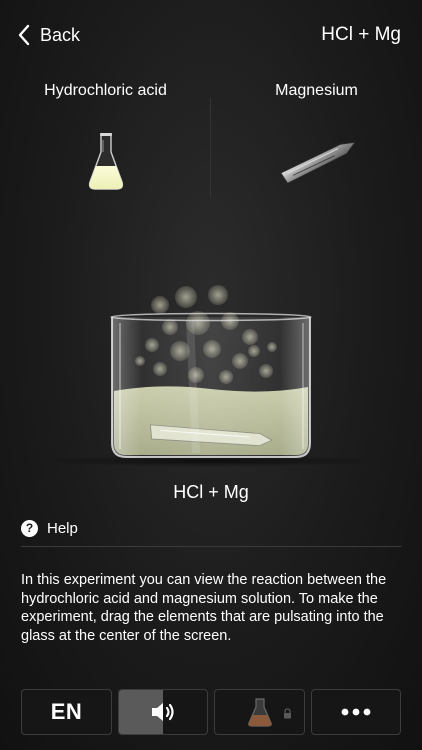 The width and height of the screenshot is (422, 750). I want to click on more-icon, so click(356, 712).